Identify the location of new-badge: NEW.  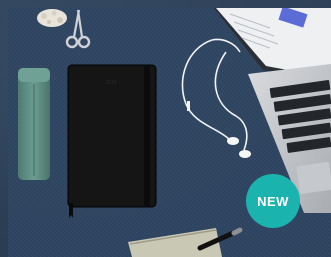
(273, 201).